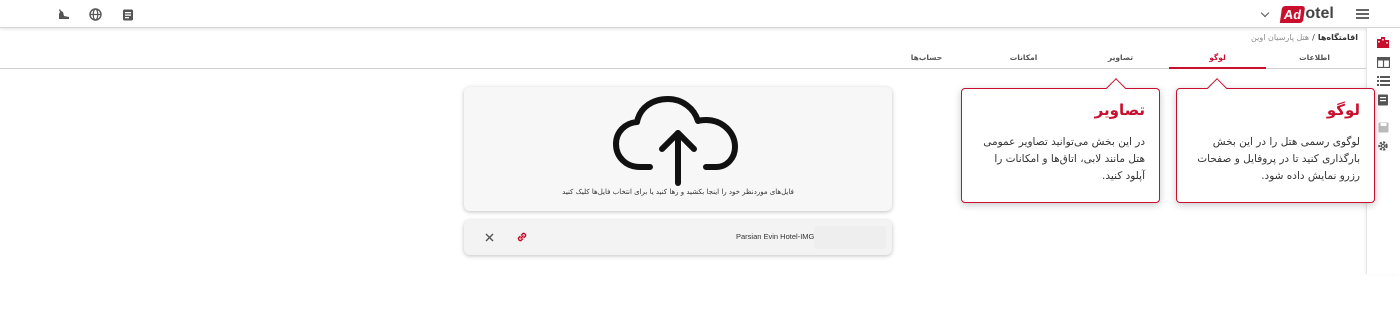  I want to click on file-thumbnail, so click(850, 237).